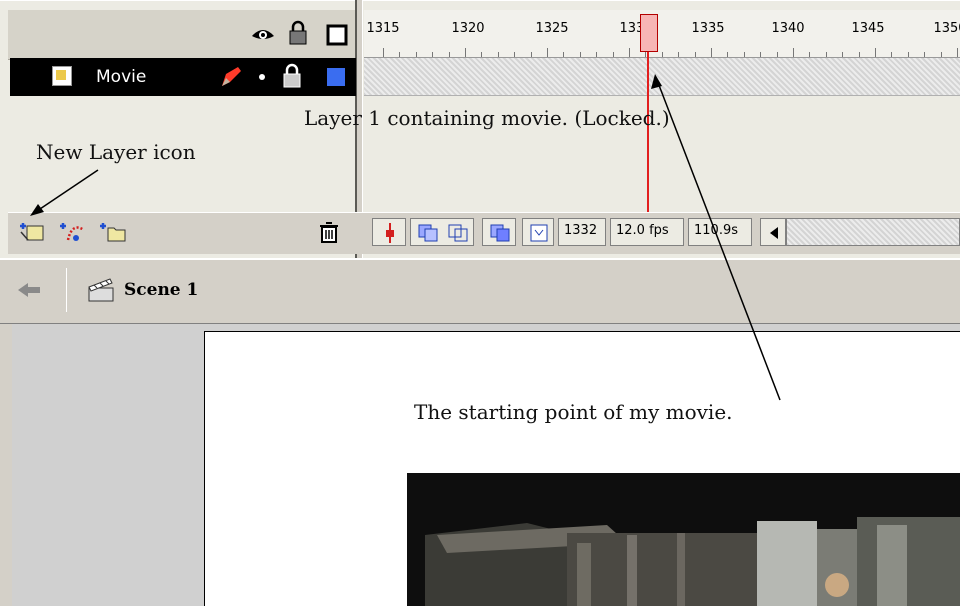  What do you see at coordinates (37, 210) in the screenshot?
I see `arrowhead-new-layer` at bounding box center [37, 210].